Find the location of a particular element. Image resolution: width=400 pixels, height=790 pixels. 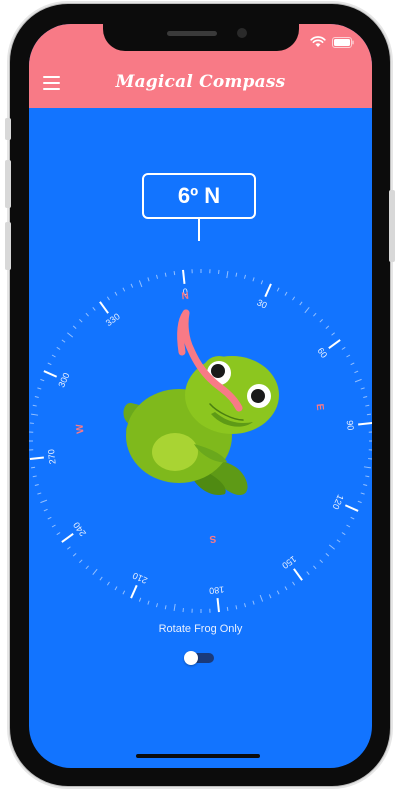

rotate-frog-label: Rotate Frog Only is located at coordinates (200, 629).